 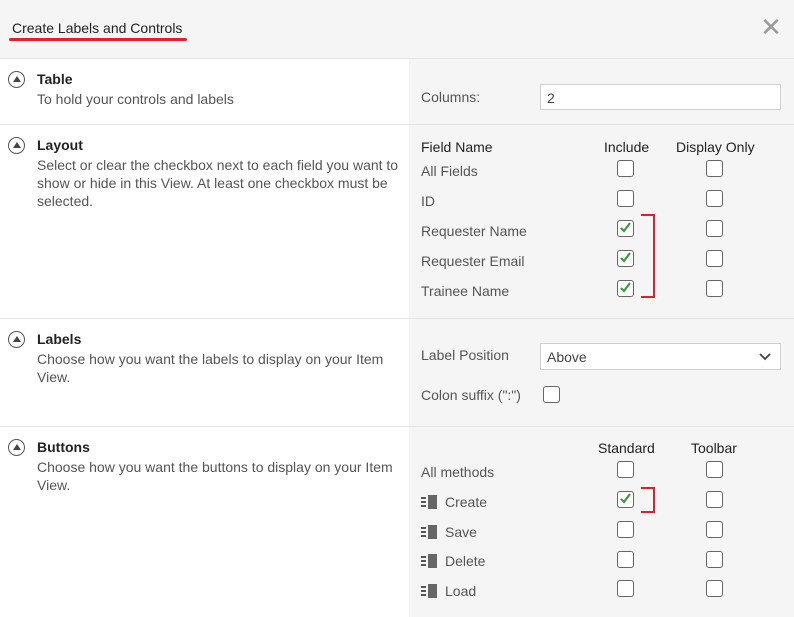 I want to click on buttons-section-title: Buttons, so click(x=63, y=447).